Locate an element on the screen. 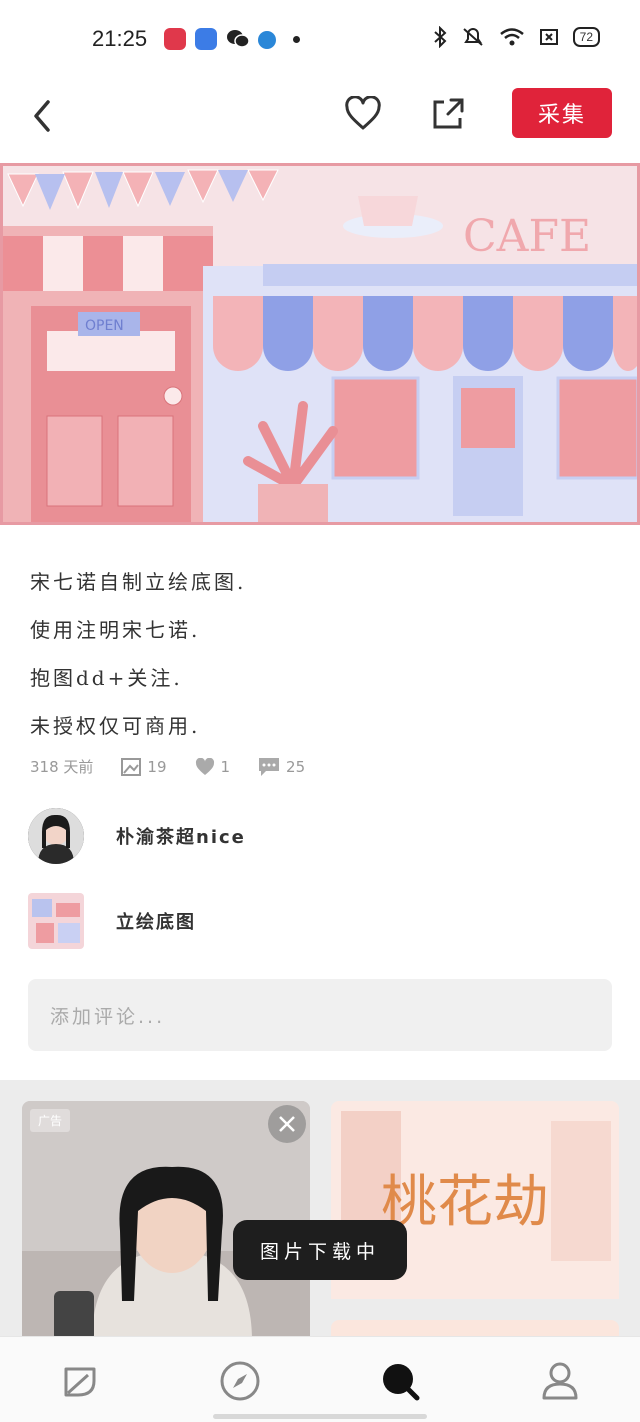 The height and width of the screenshot is (1422, 640). leaf-icon is located at coordinates (80, 1382).